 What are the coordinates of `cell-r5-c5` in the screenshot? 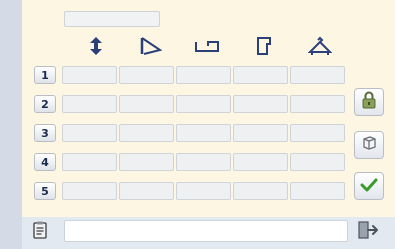 It's located at (317, 191).